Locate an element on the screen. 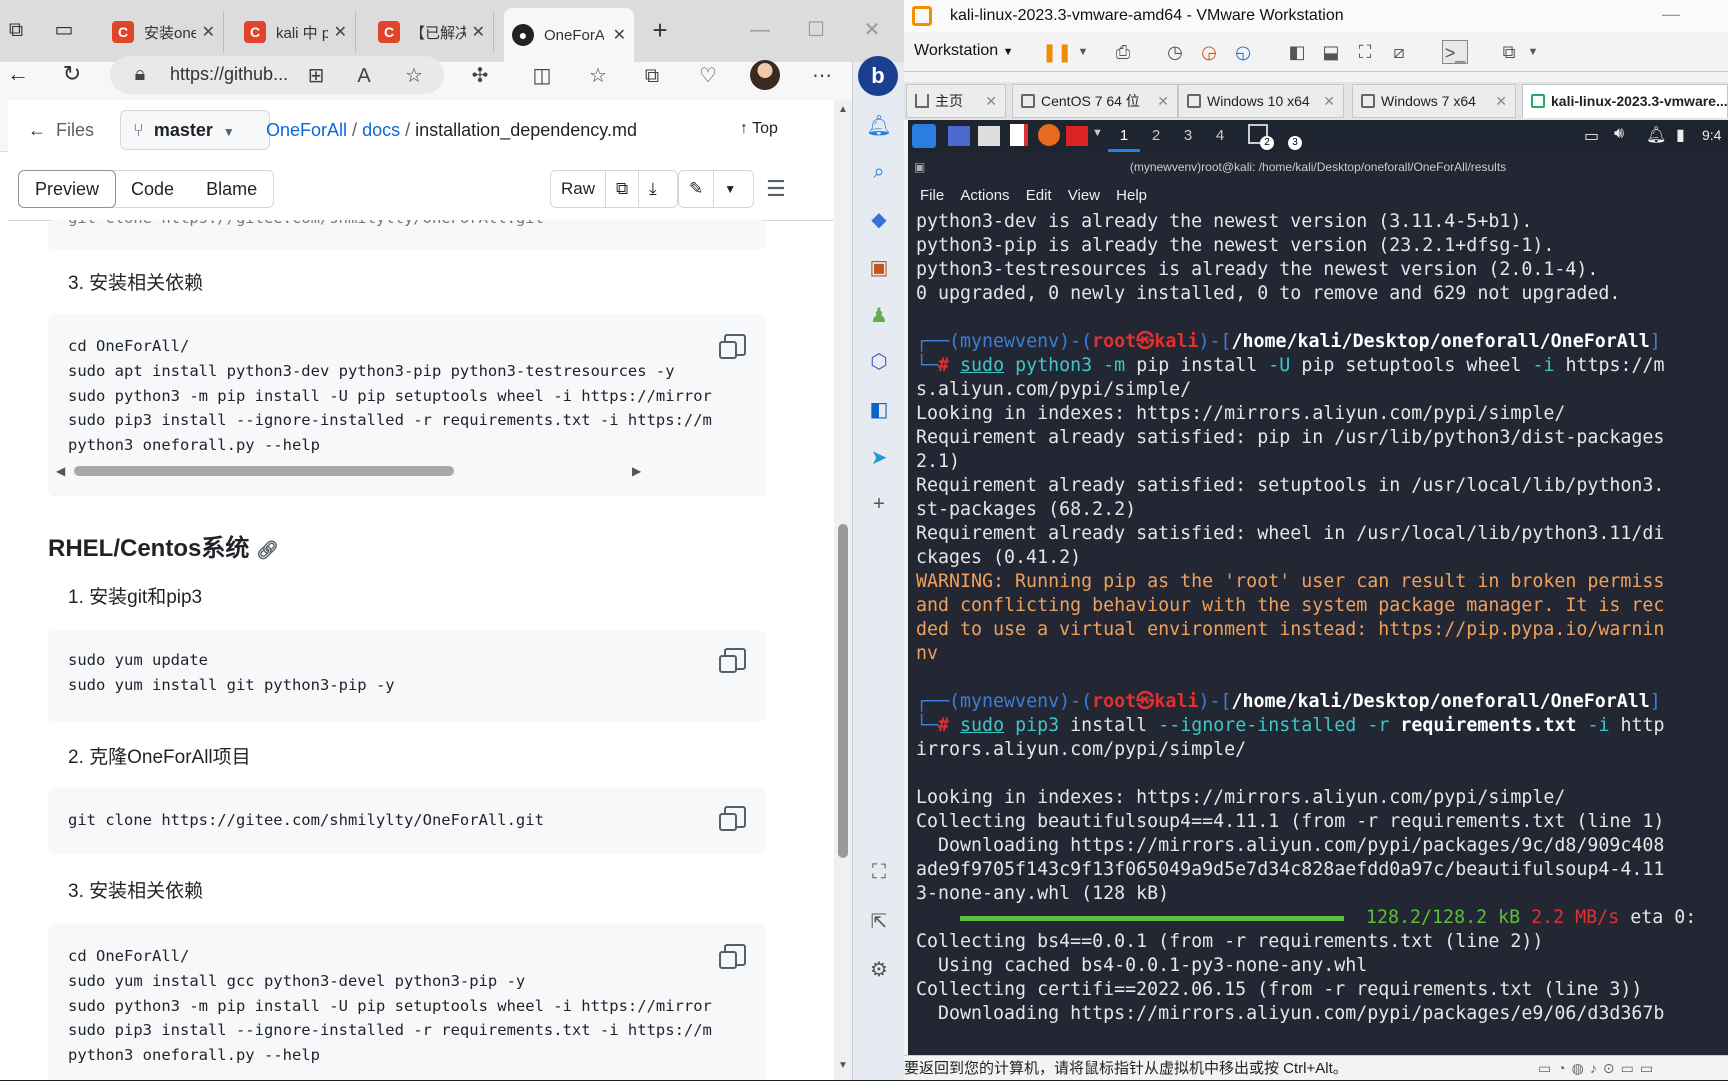 The height and width of the screenshot is (1081, 1728). tools-briefcase-icon: ▣ is located at coordinates (879, 268).